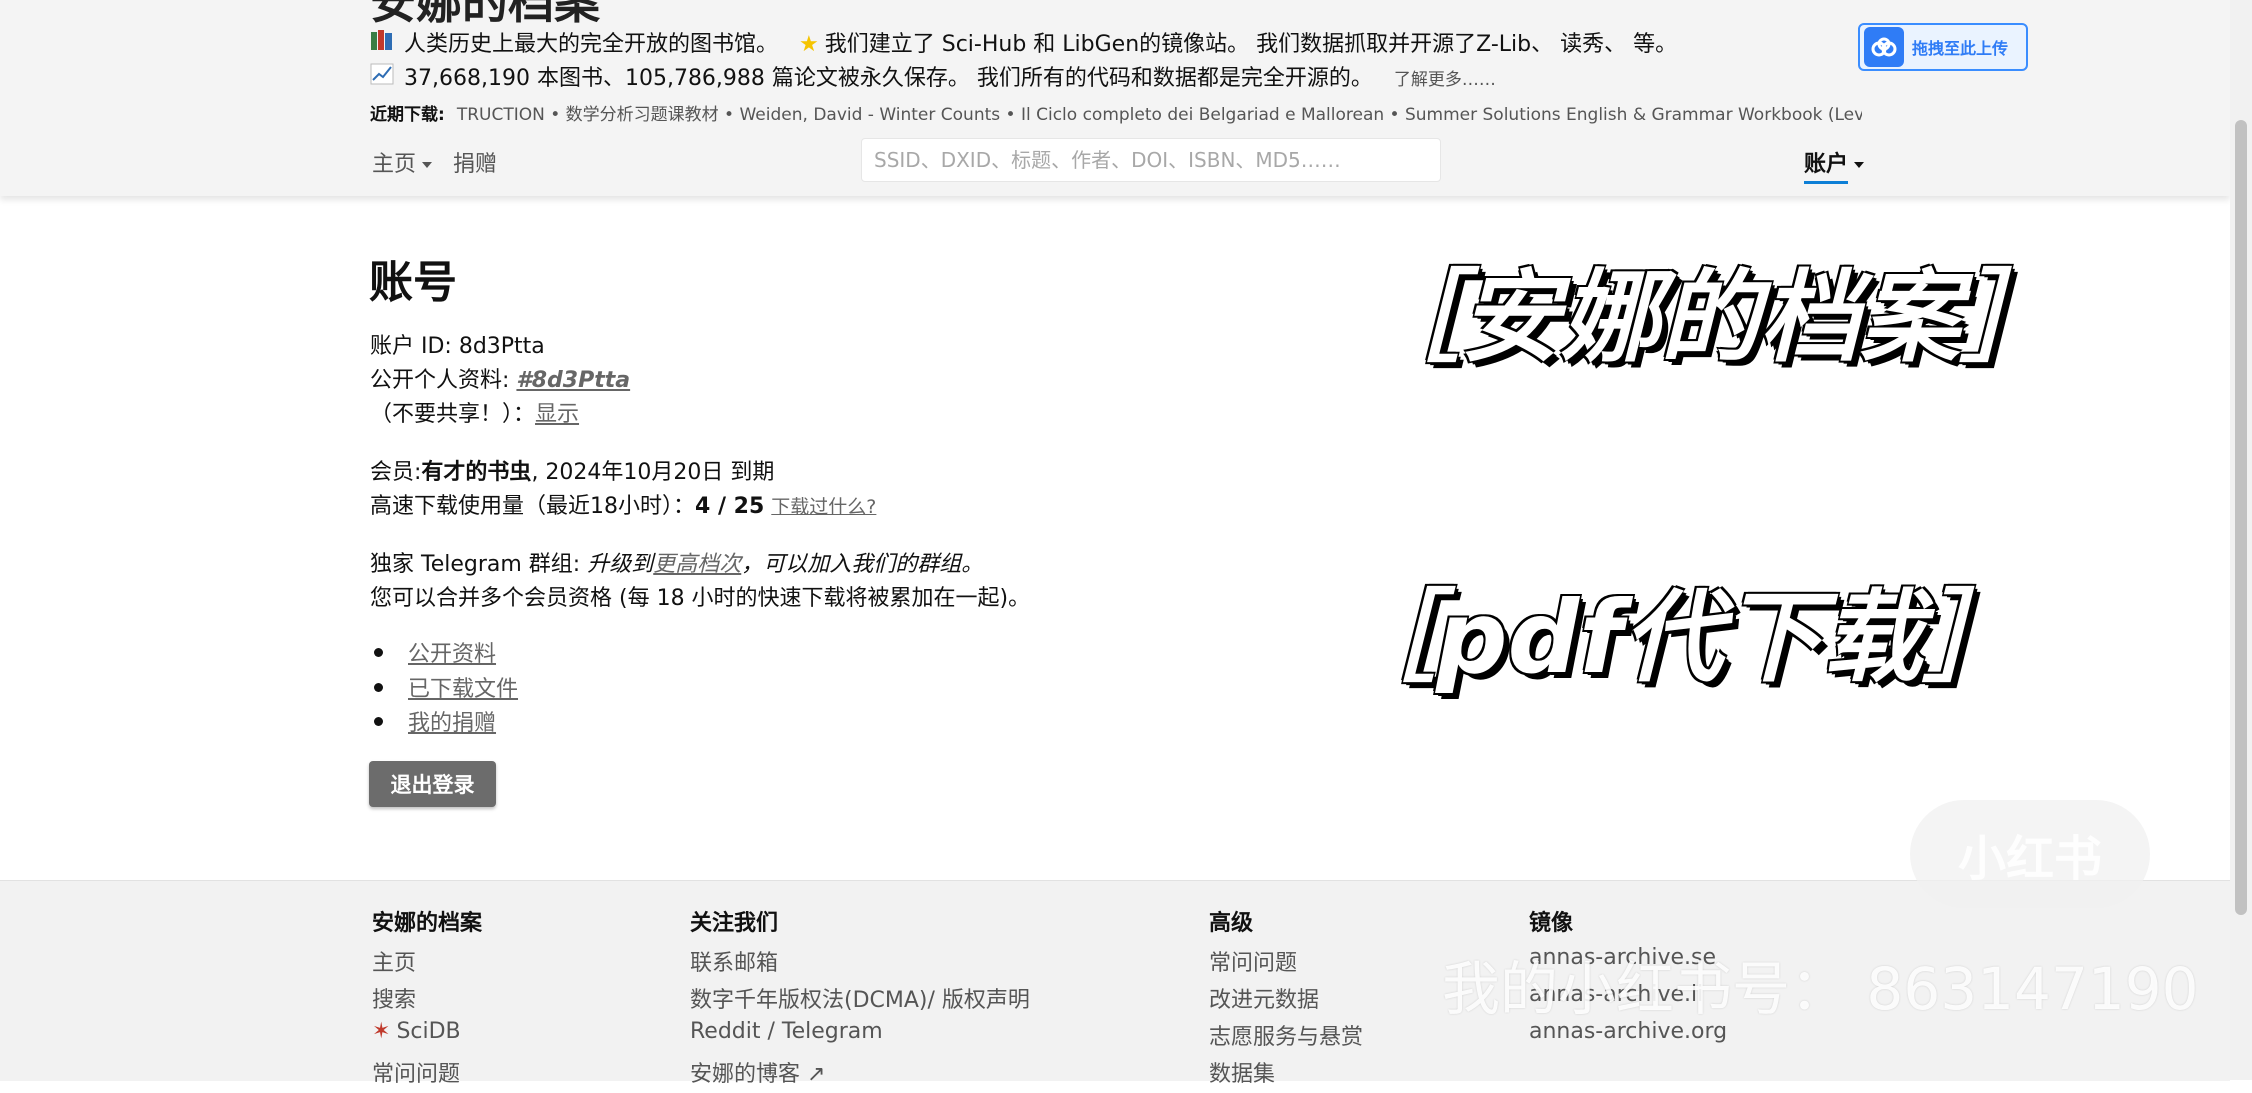 Image resolution: width=2252 pixels, height=1093 pixels. Describe the element at coordinates (407, 115) in the screenshot. I see `recent-downloads-label: 近期下载:` at that location.